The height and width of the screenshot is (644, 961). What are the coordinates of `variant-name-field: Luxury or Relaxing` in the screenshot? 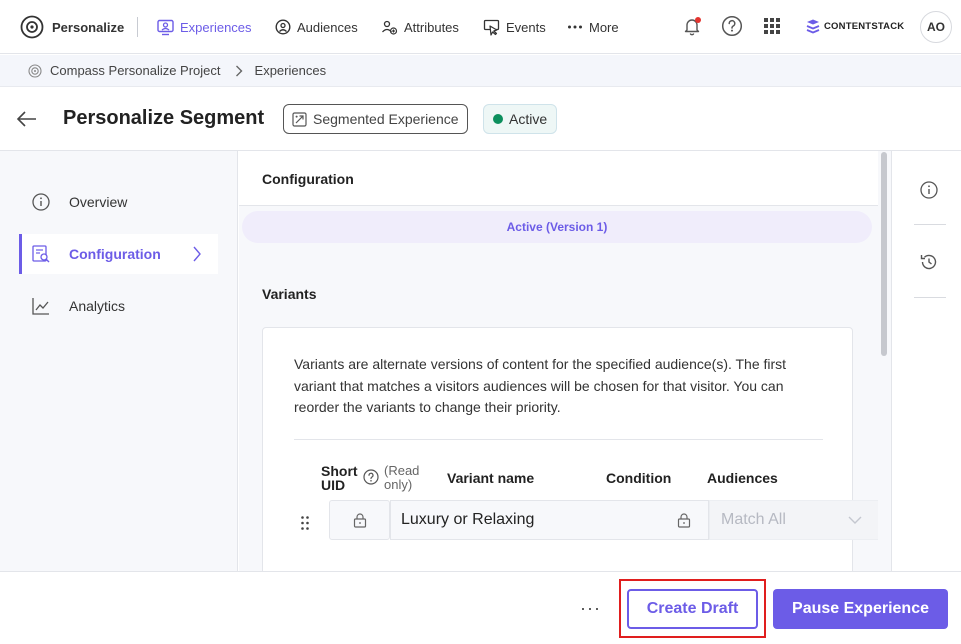 It's located at (549, 520).